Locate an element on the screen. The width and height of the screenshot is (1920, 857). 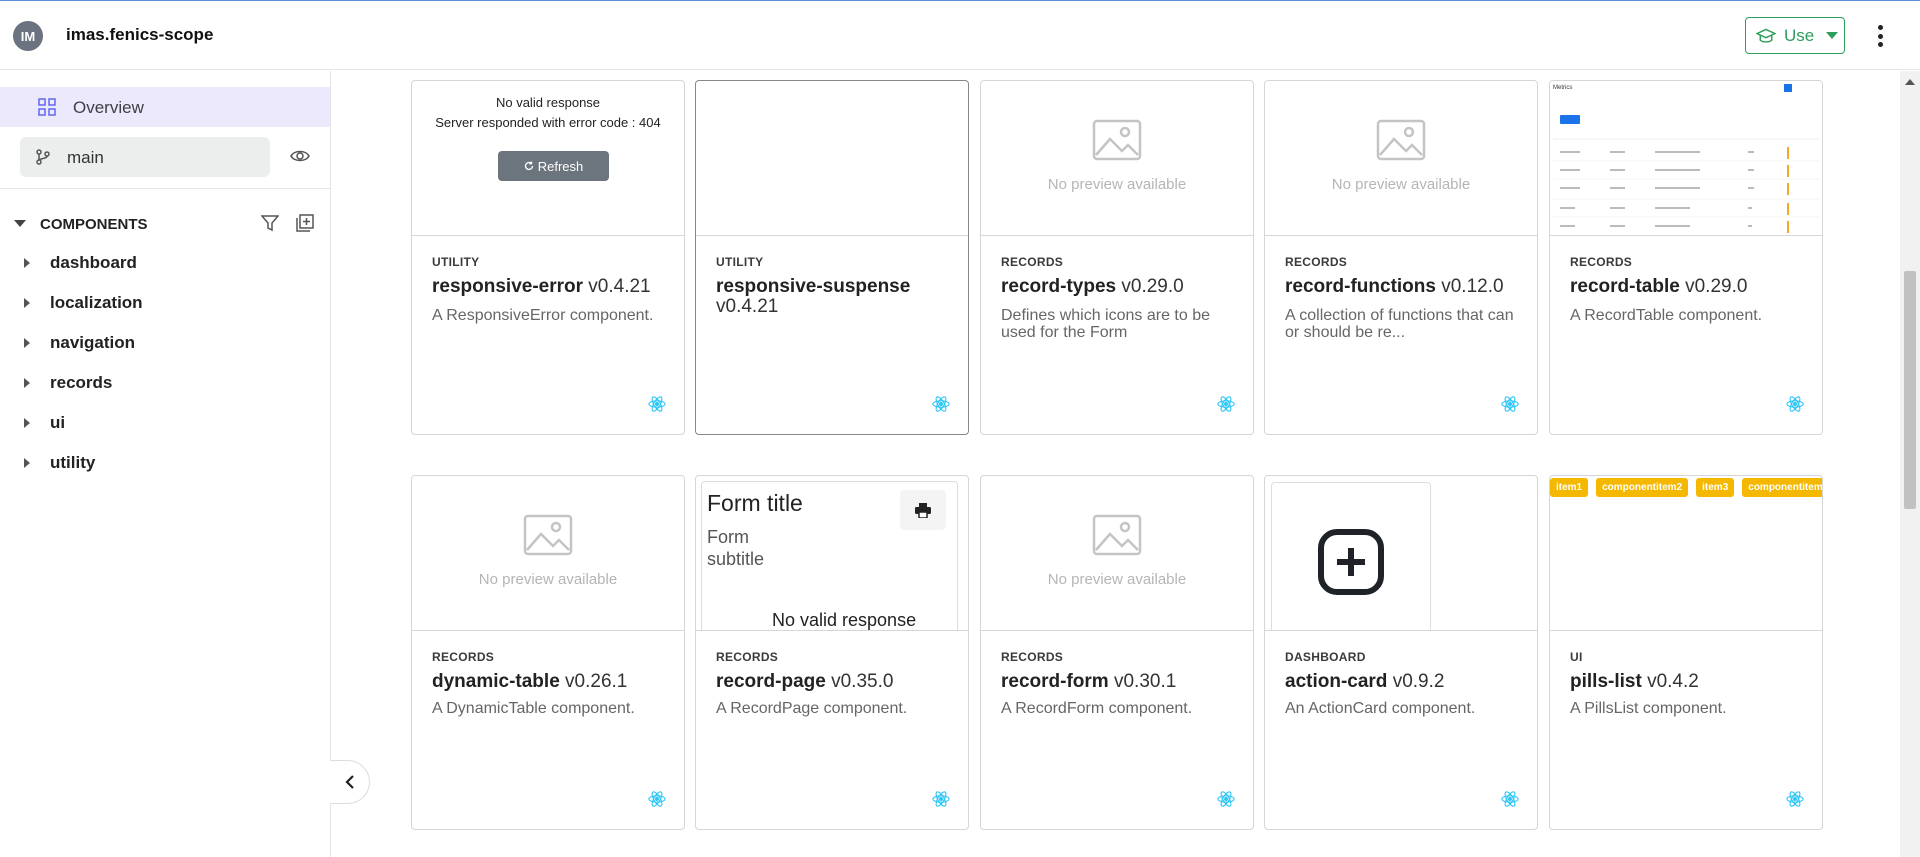
sidebar-item-utility: utility is located at coordinates (149, 463).